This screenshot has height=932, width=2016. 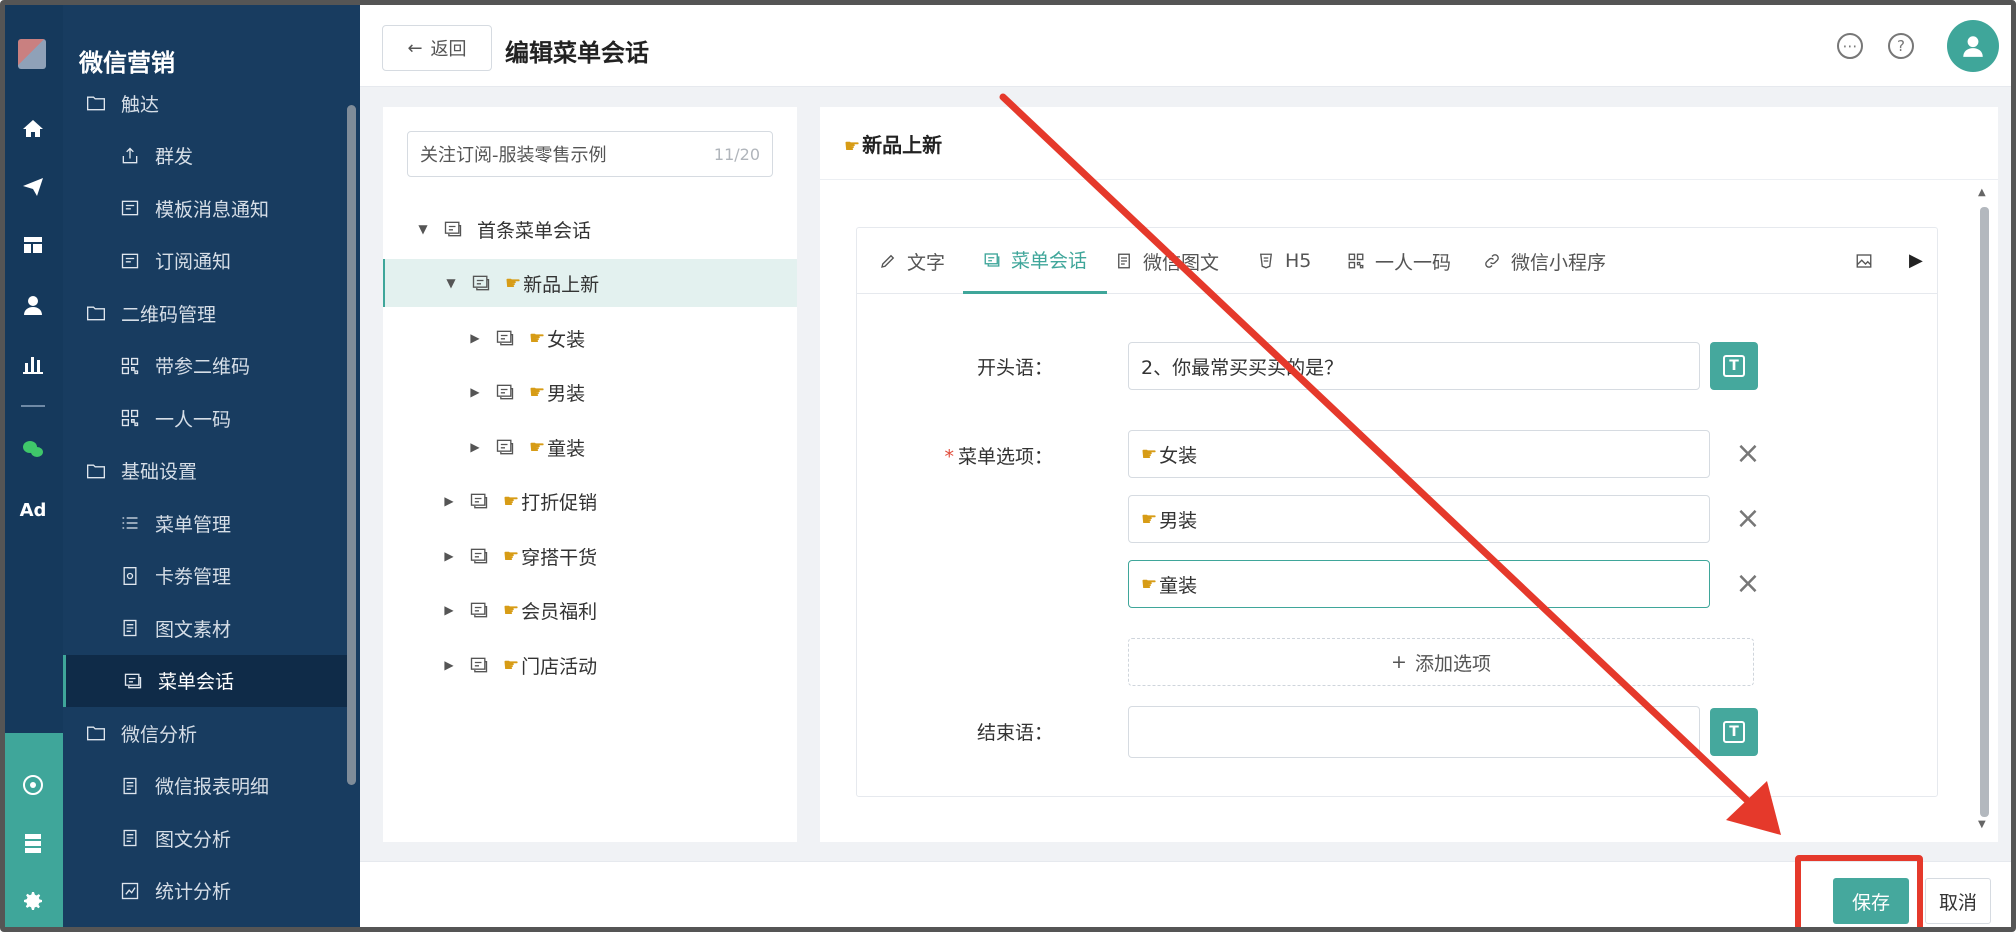 What do you see at coordinates (205, 576) in the screenshot?
I see `sidebar-item: 卡劵管理` at bounding box center [205, 576].